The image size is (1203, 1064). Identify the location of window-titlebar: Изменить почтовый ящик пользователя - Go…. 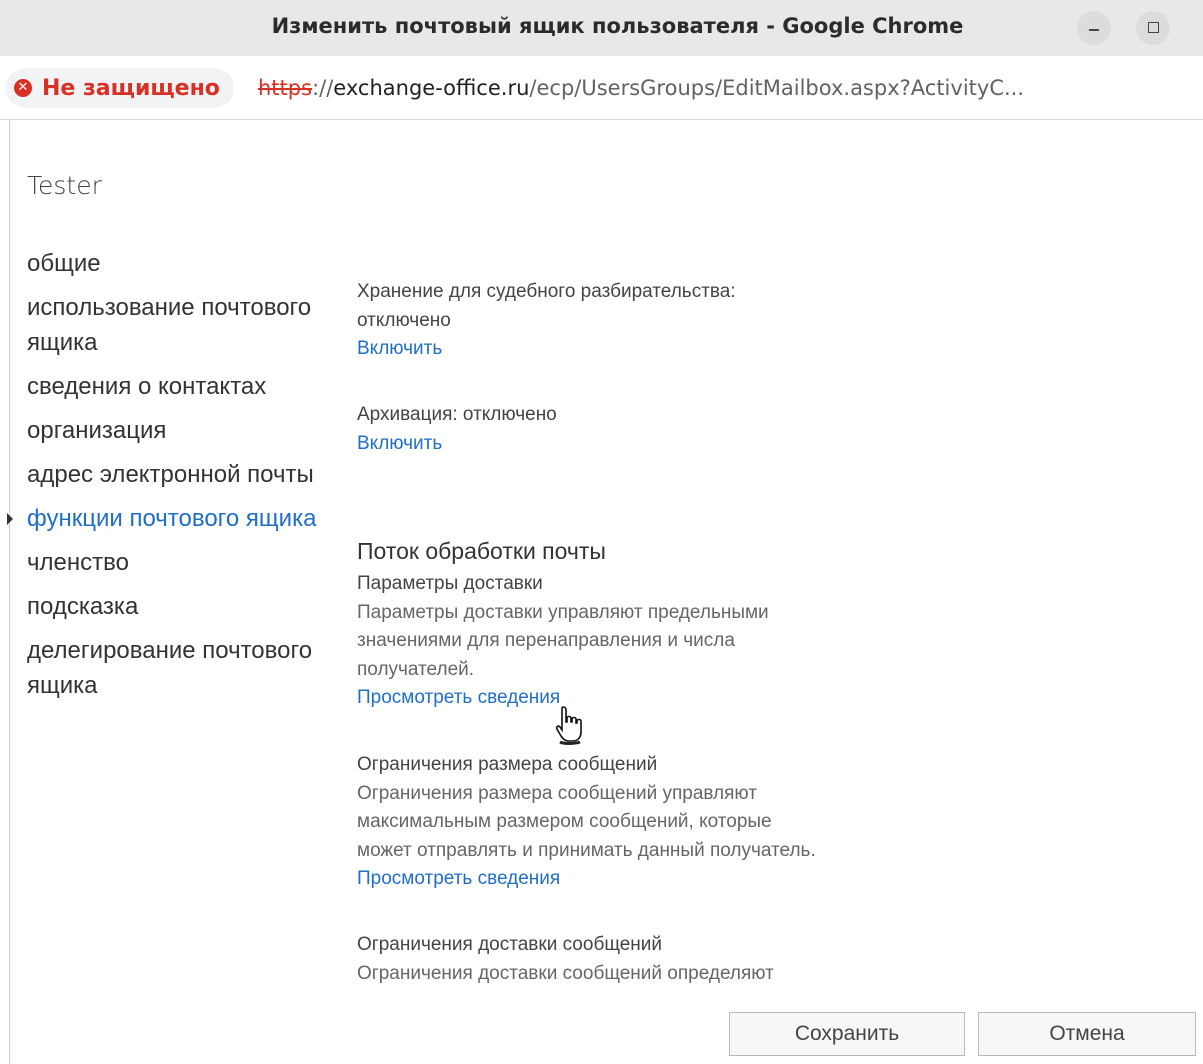
(601, 28).